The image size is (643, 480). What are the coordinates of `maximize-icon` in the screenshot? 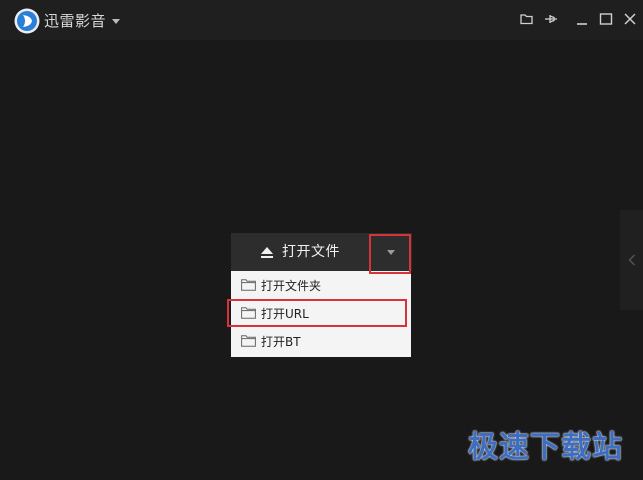 It's located at (606, 19).